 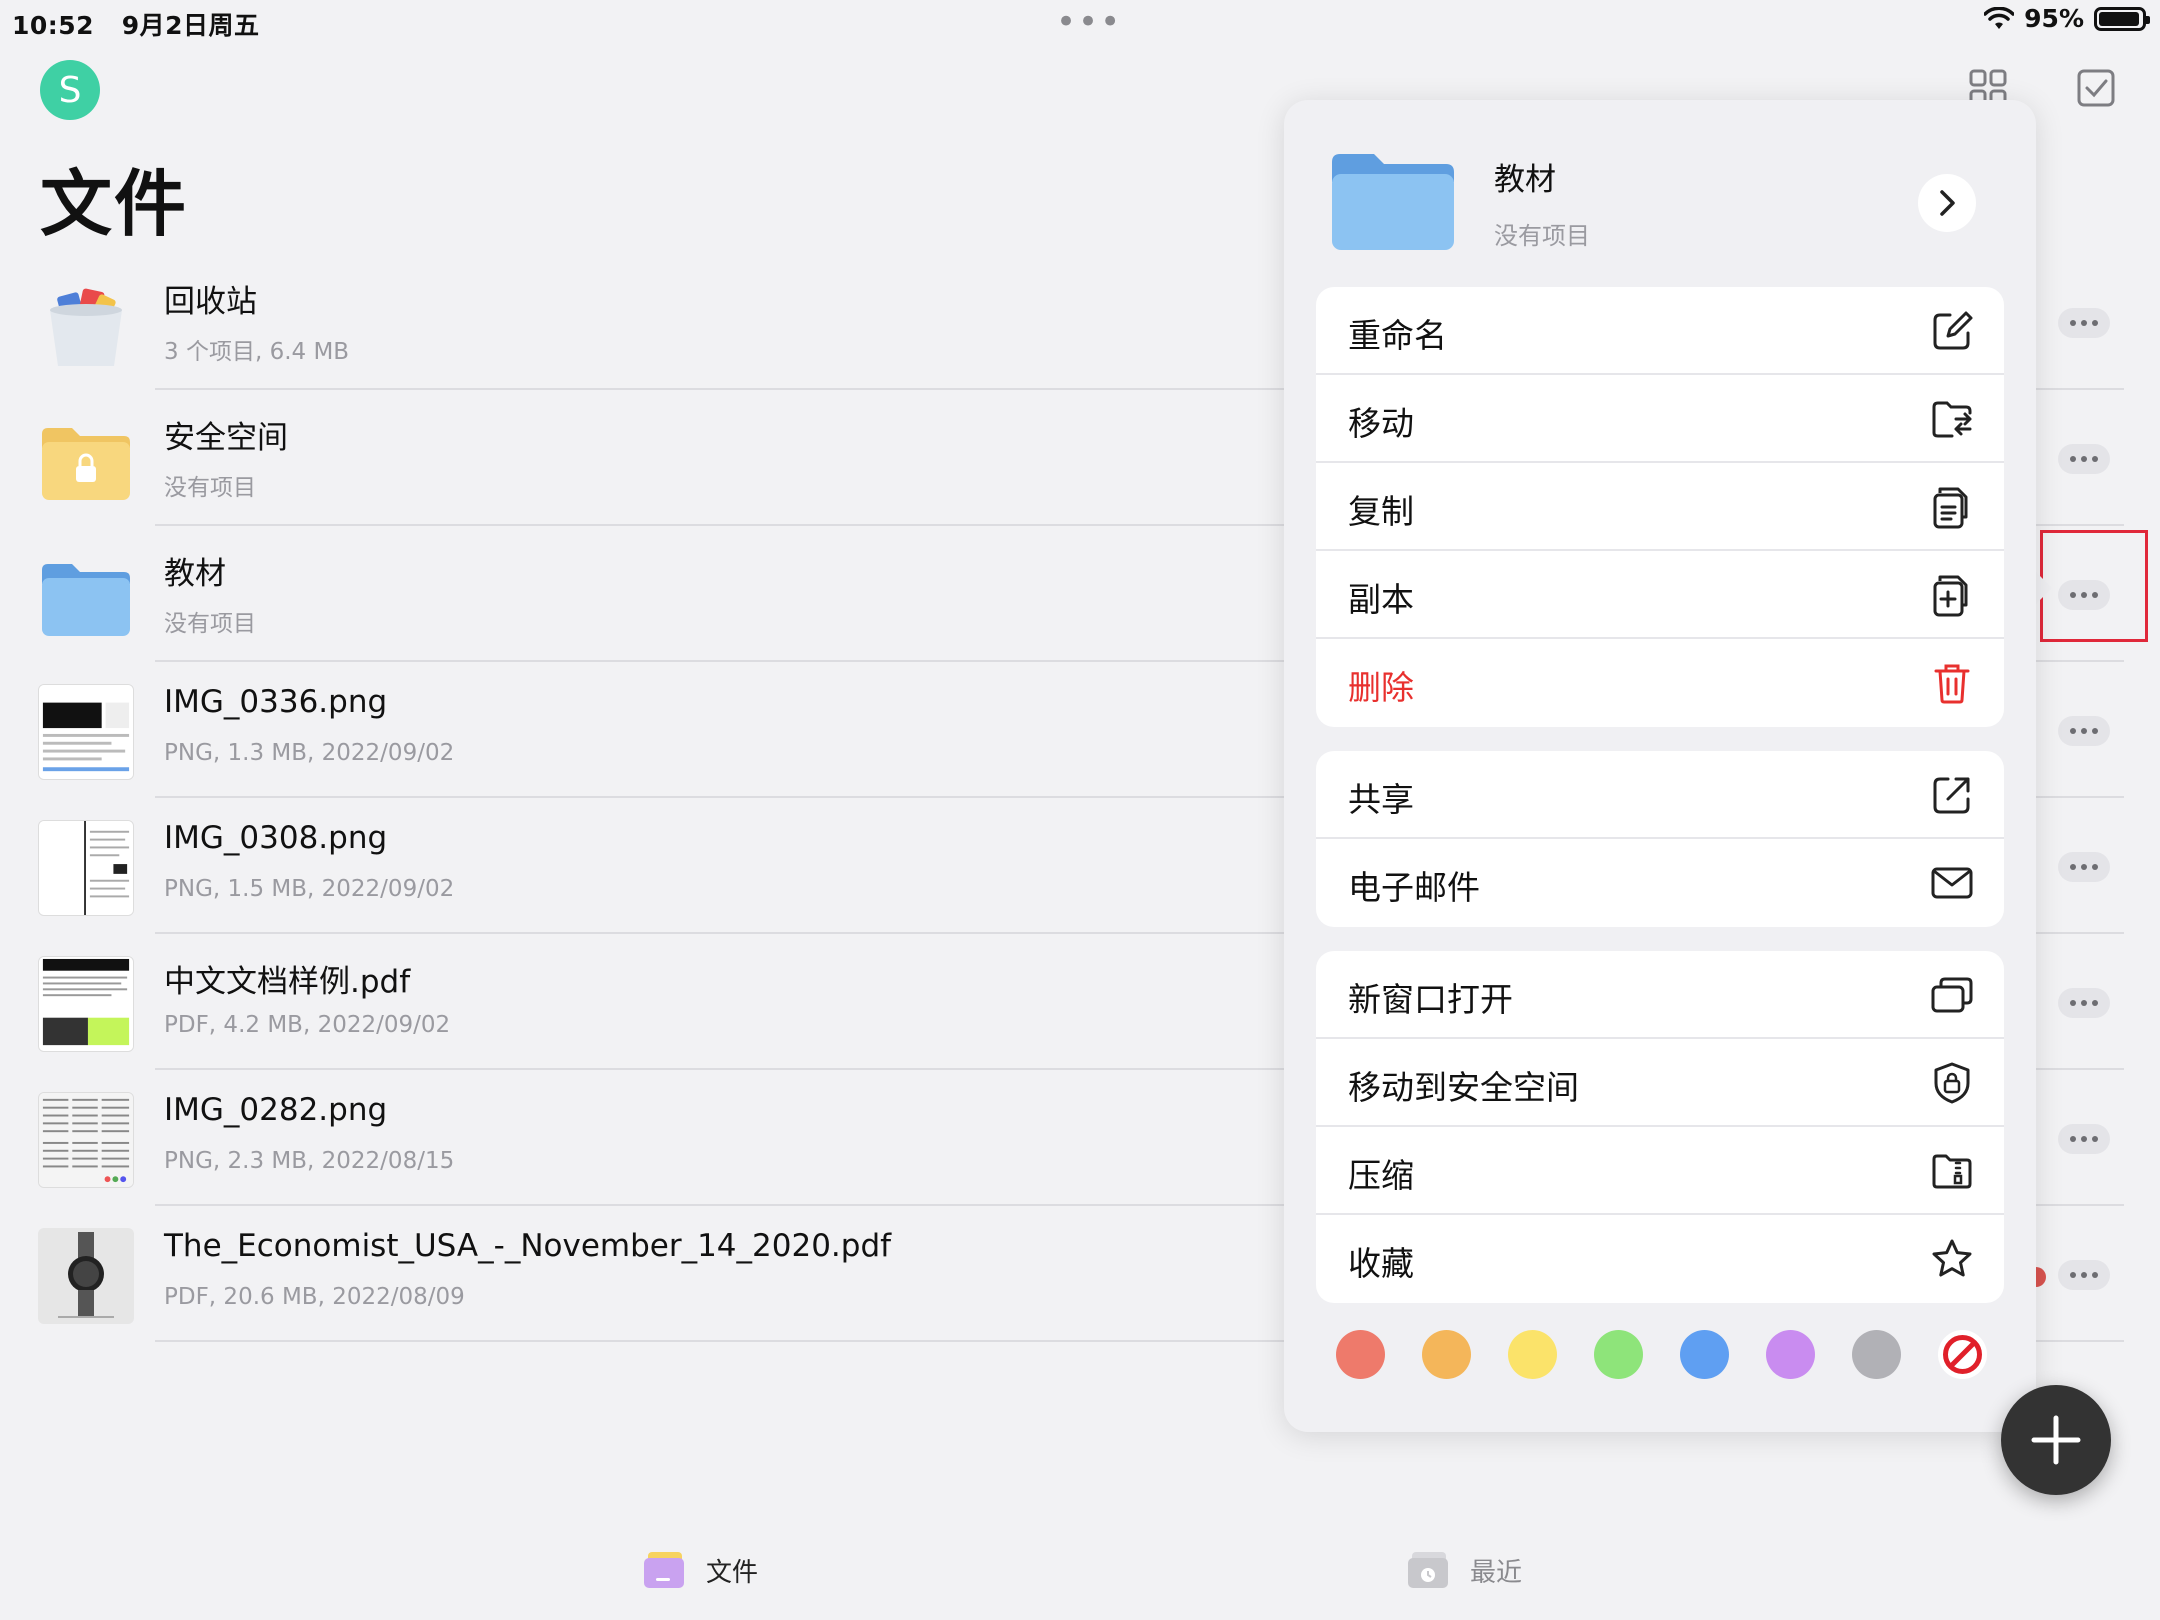 What do you see at coordinates (1660, 995) in the screenshot?
I see `menu-item-new-window: 新窗口打开` at bounding box center [1660, 995].